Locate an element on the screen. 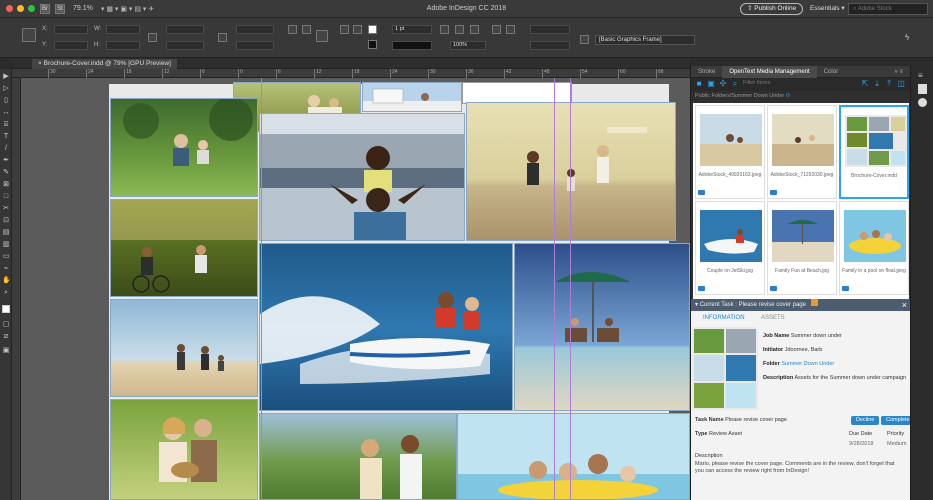  hand-tool-icon: ✋ is located at coordinates (6, 281).